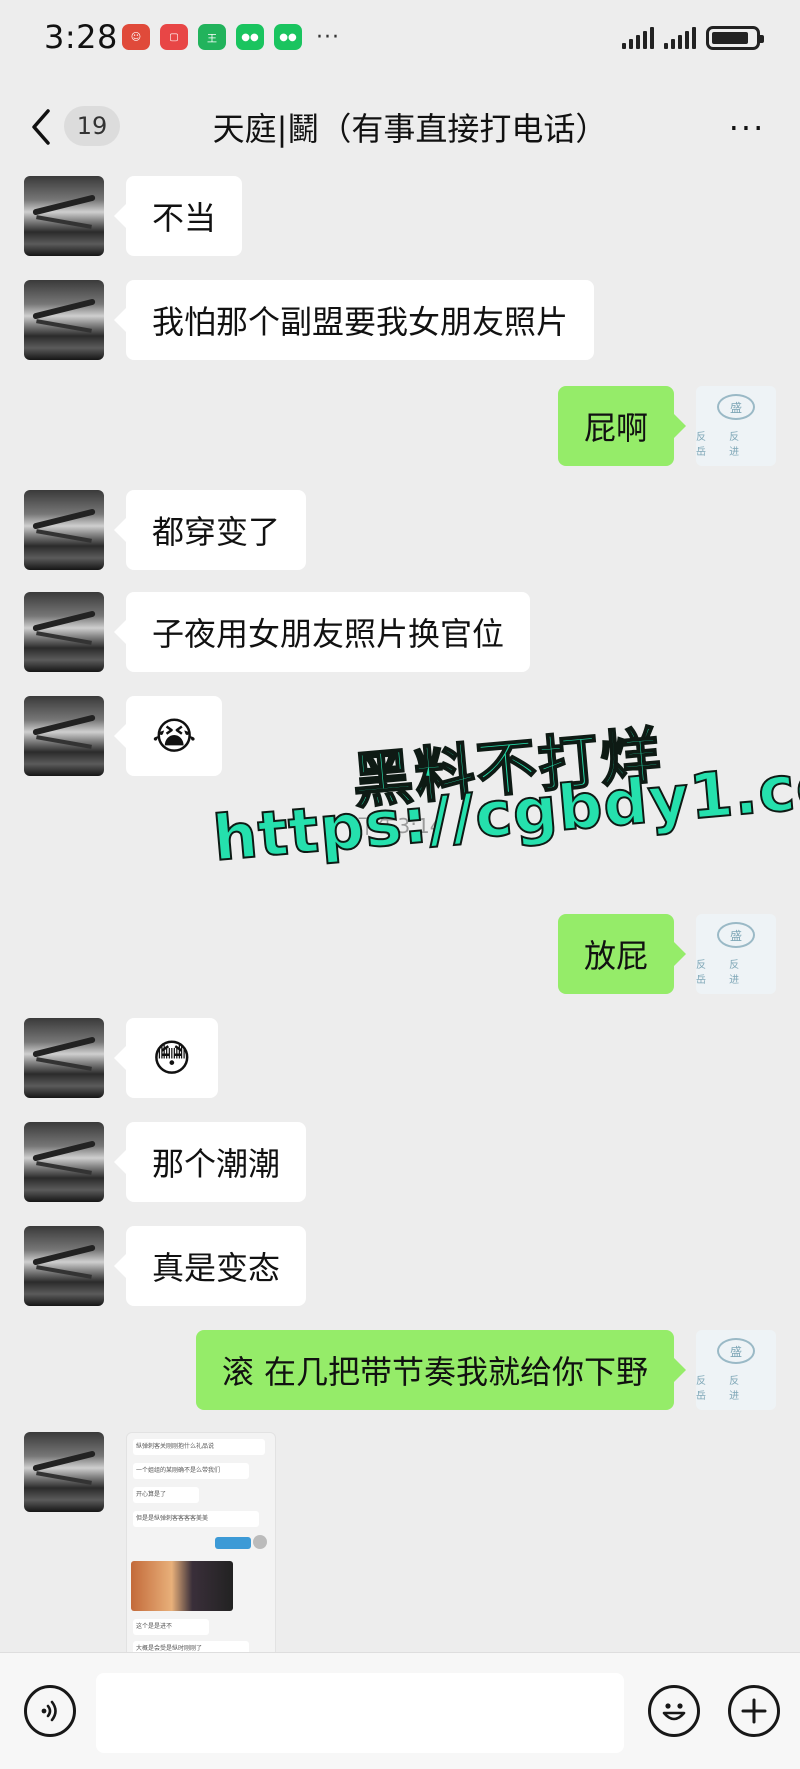 This screenshot has height=1769, width=800. Describe the element at coordinates (622, 426) in the screenshot. I see `message-bubble: 屁啊` at that location.